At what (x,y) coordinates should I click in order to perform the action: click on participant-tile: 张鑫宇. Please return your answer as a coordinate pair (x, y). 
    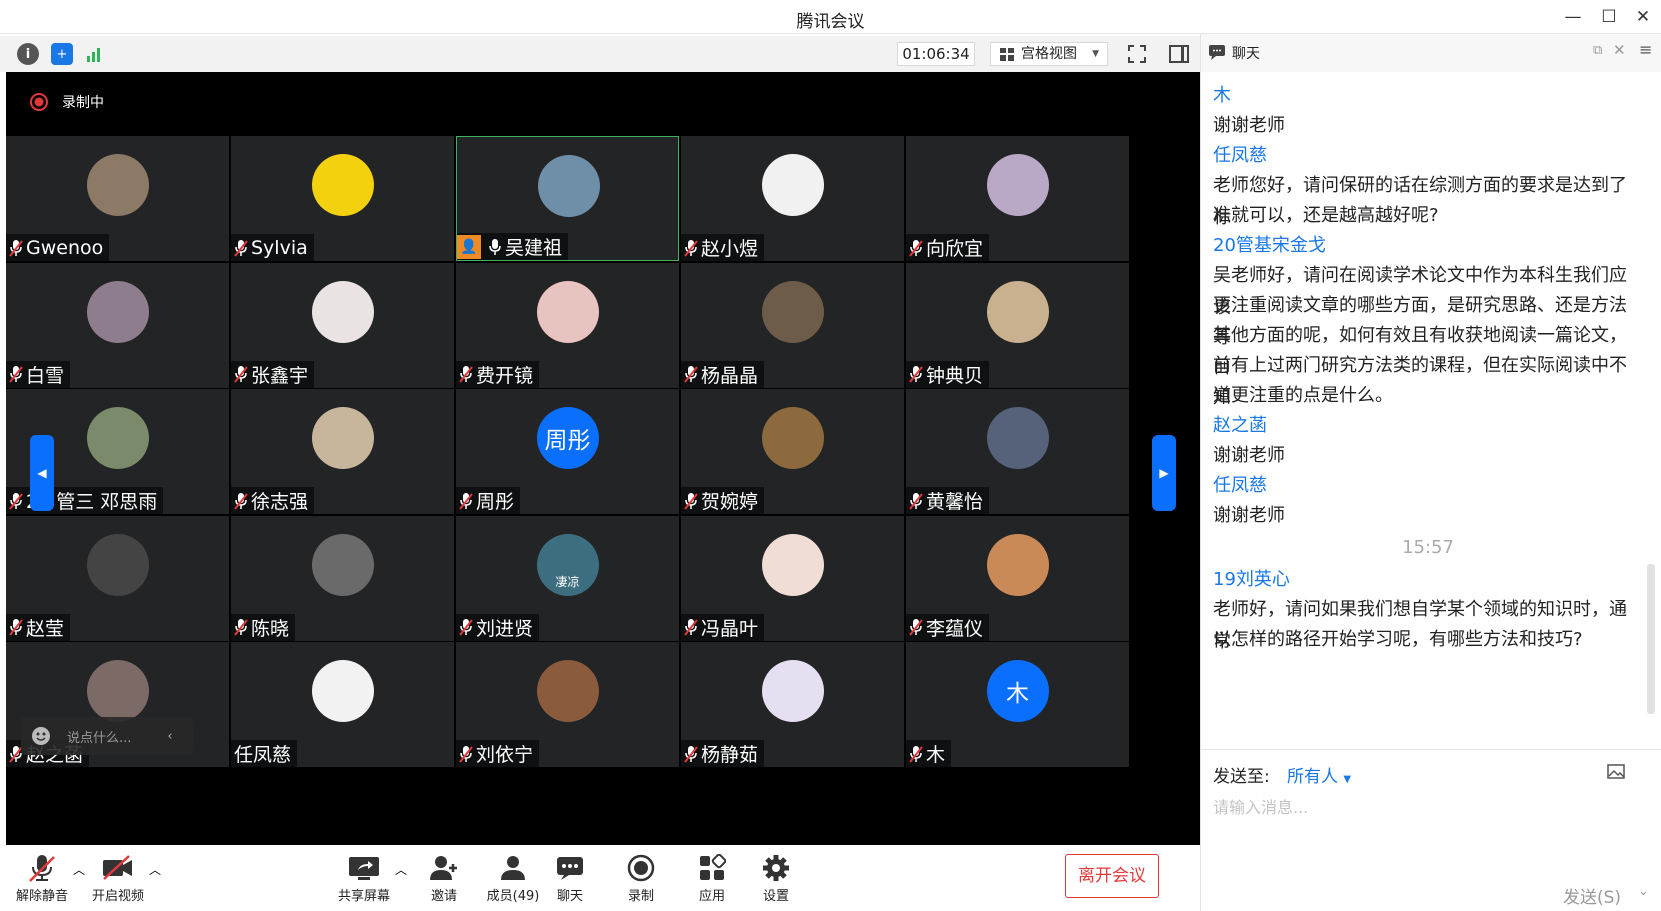
    Looking at the image, I should click on (342, 325).